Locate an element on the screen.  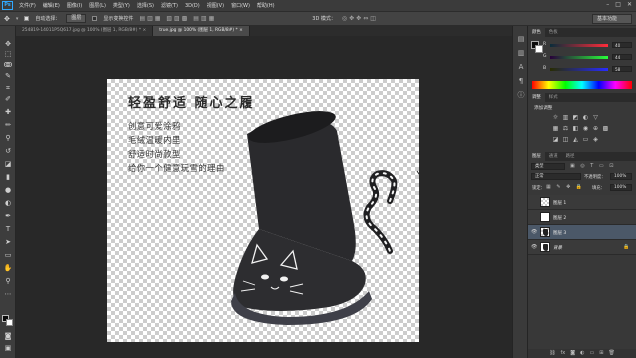
quick-mask-icon: ◙ is located at coordinates (8, 336).